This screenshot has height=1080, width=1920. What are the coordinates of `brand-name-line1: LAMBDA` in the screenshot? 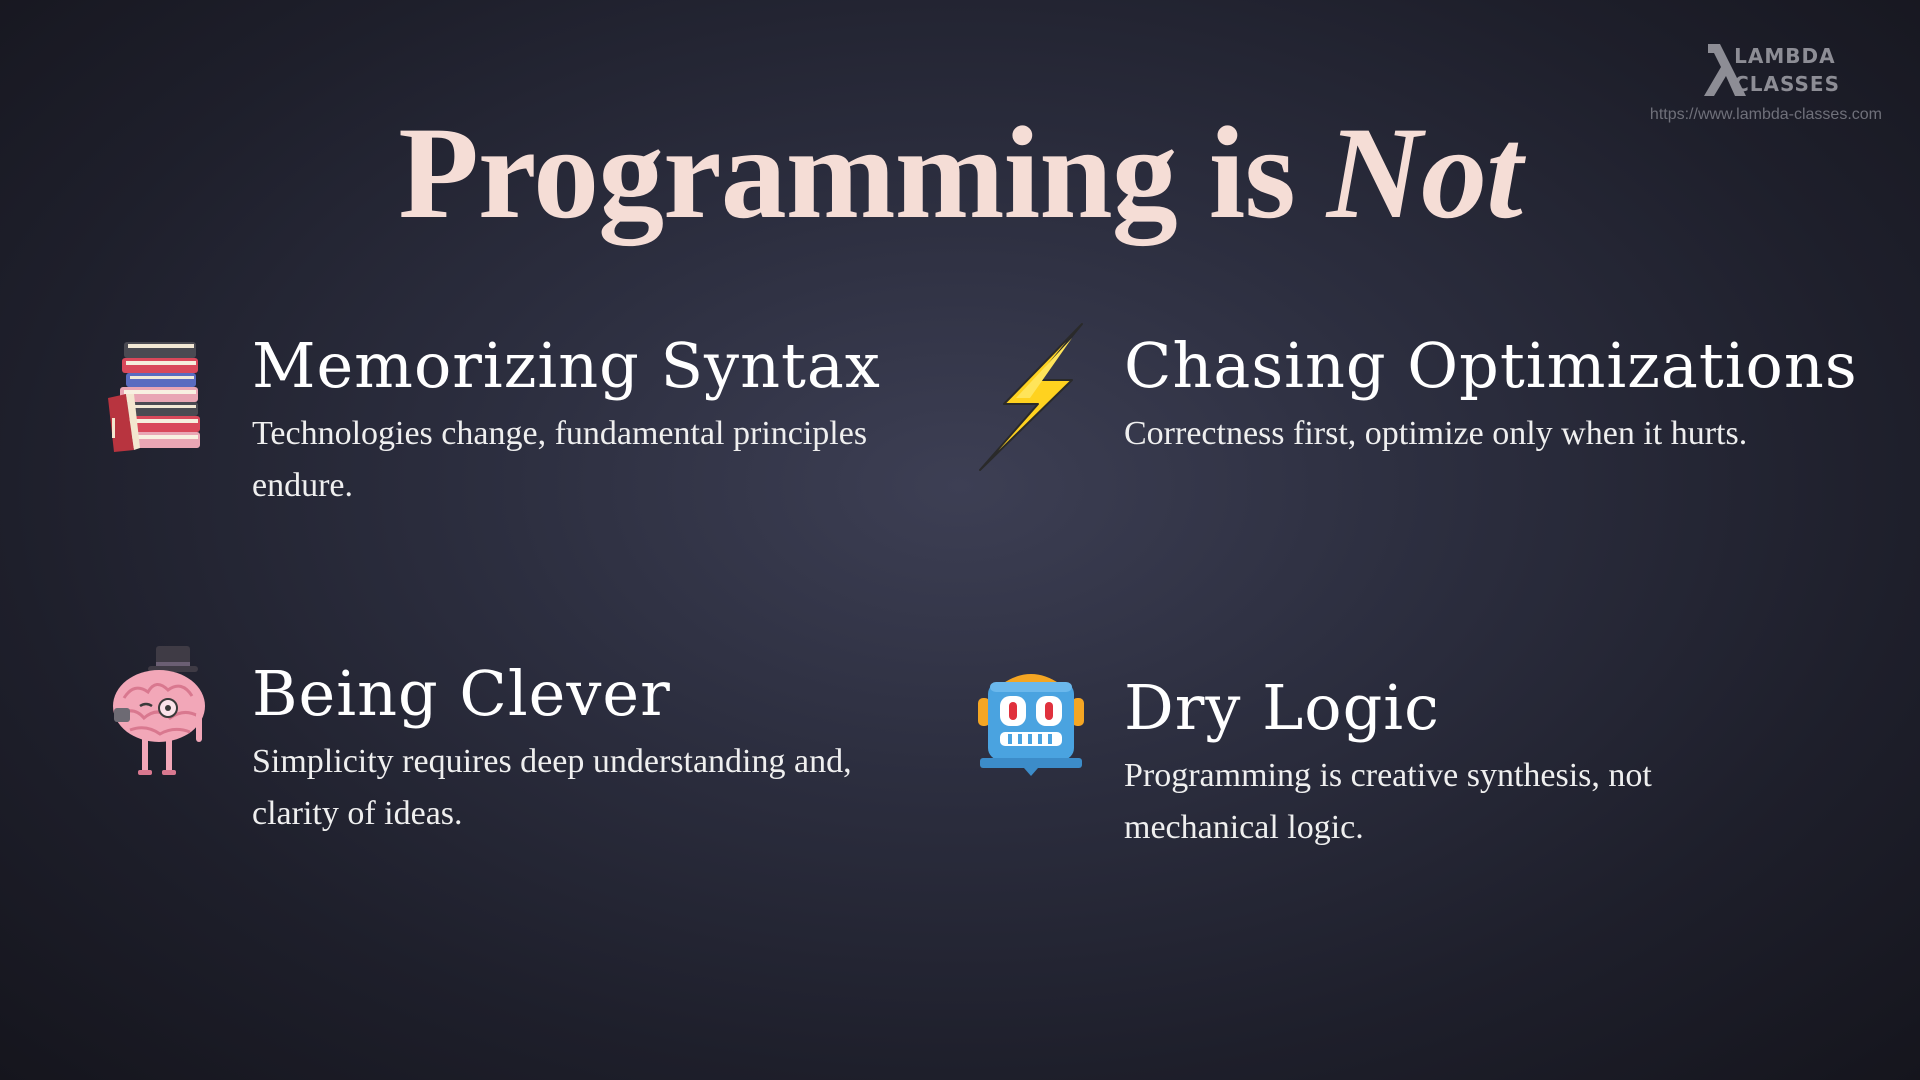 It's located at (1785, 56).